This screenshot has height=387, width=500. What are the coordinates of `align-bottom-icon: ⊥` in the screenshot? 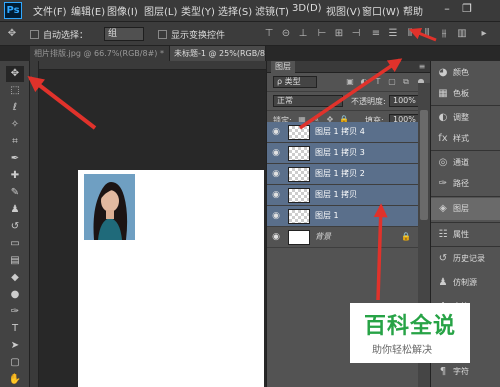 It's located at (303, 34).